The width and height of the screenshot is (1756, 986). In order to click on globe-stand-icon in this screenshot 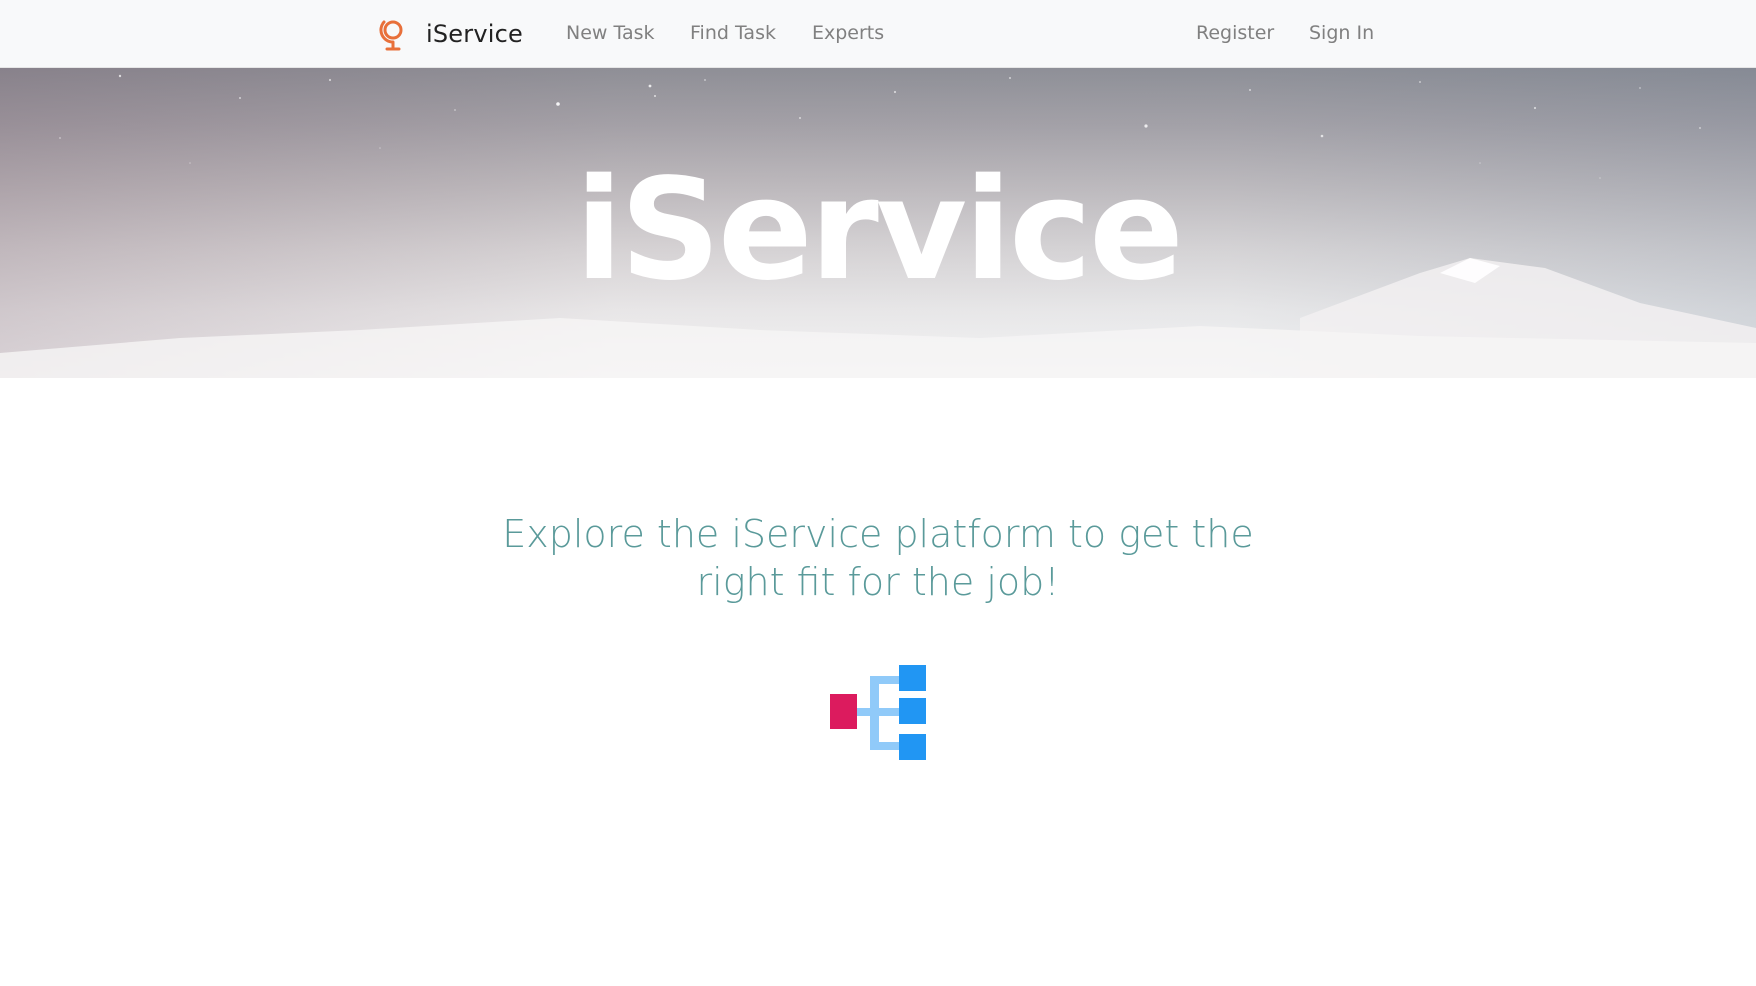, I will do `click(391, 35)`.